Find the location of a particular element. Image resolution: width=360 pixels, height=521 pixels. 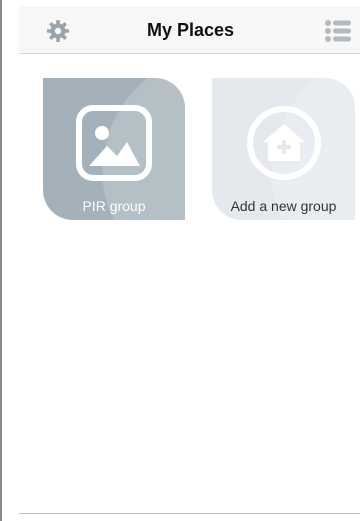

list-menu-icon is located at coordinates (338, 31).